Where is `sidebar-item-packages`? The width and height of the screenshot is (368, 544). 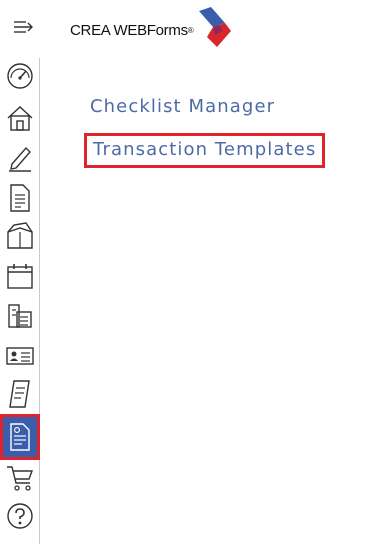 sidebar-item-packages is located at coordinates (20, 236).